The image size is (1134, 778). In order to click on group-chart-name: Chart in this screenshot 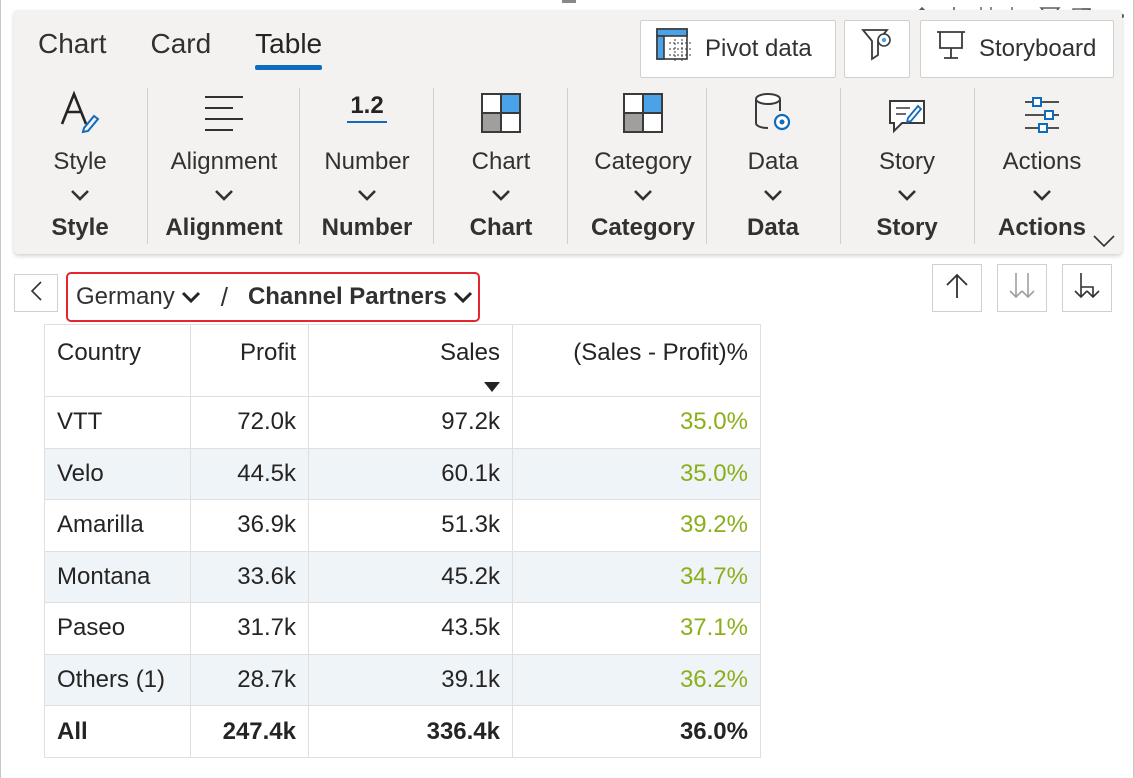, I will do `click(501, 227)`.